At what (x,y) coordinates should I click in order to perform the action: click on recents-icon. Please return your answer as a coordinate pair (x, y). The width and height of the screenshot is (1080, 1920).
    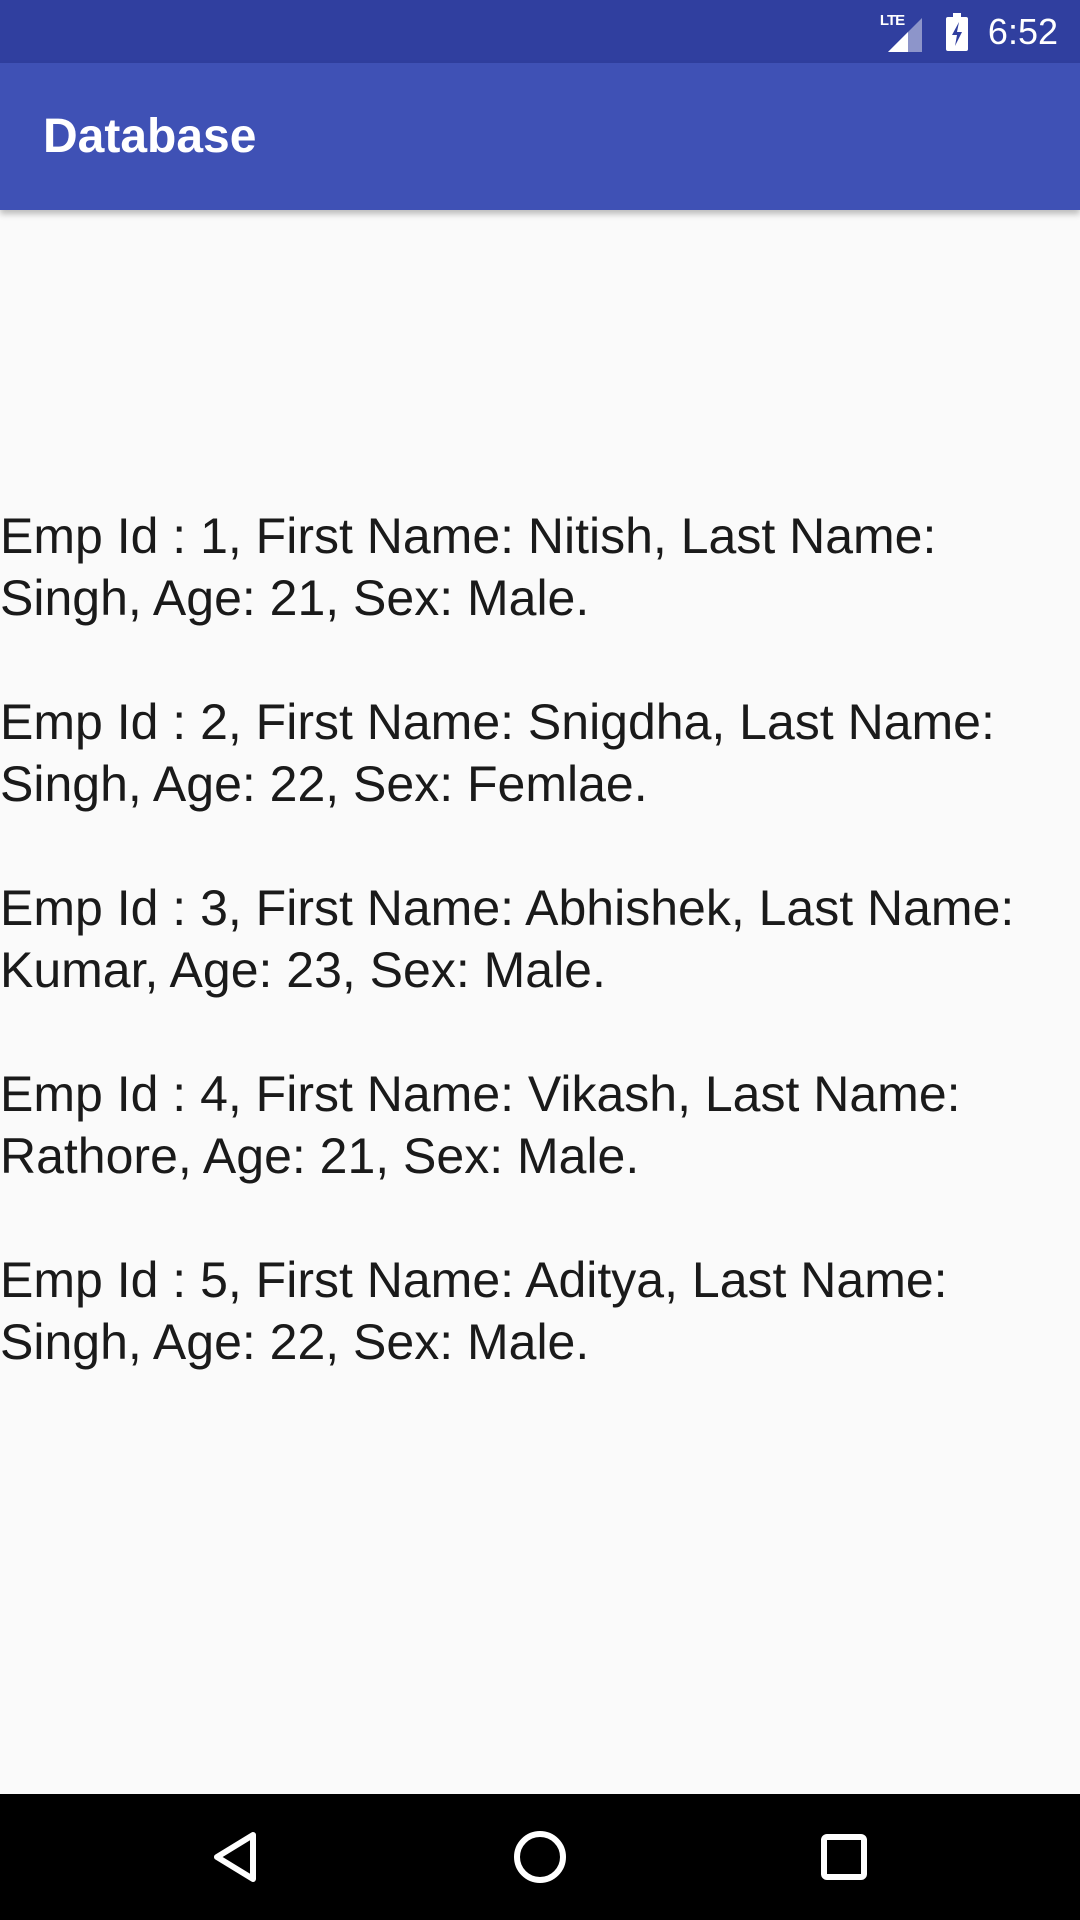
    Looking at the image, I should click on (844, 1857).